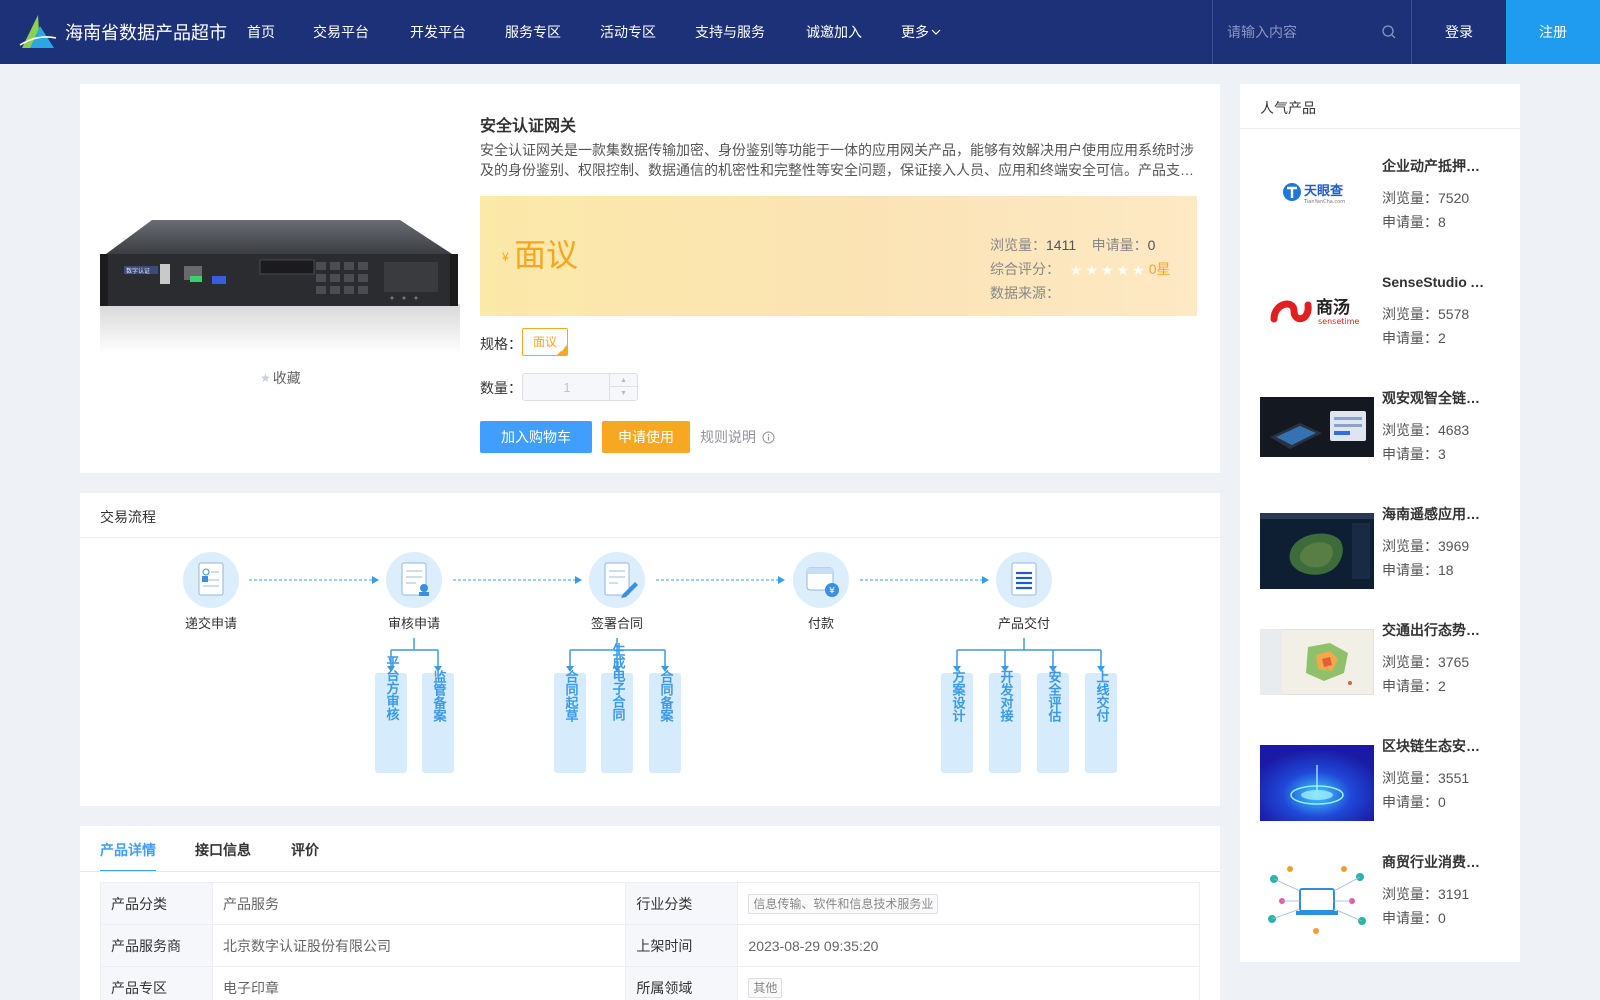 This screenshot has width=1600, height=1000. What do you see at coordinates (546, 255) in the screenshot?
I see `price-value: 面议` at bounding box center [546, 255].